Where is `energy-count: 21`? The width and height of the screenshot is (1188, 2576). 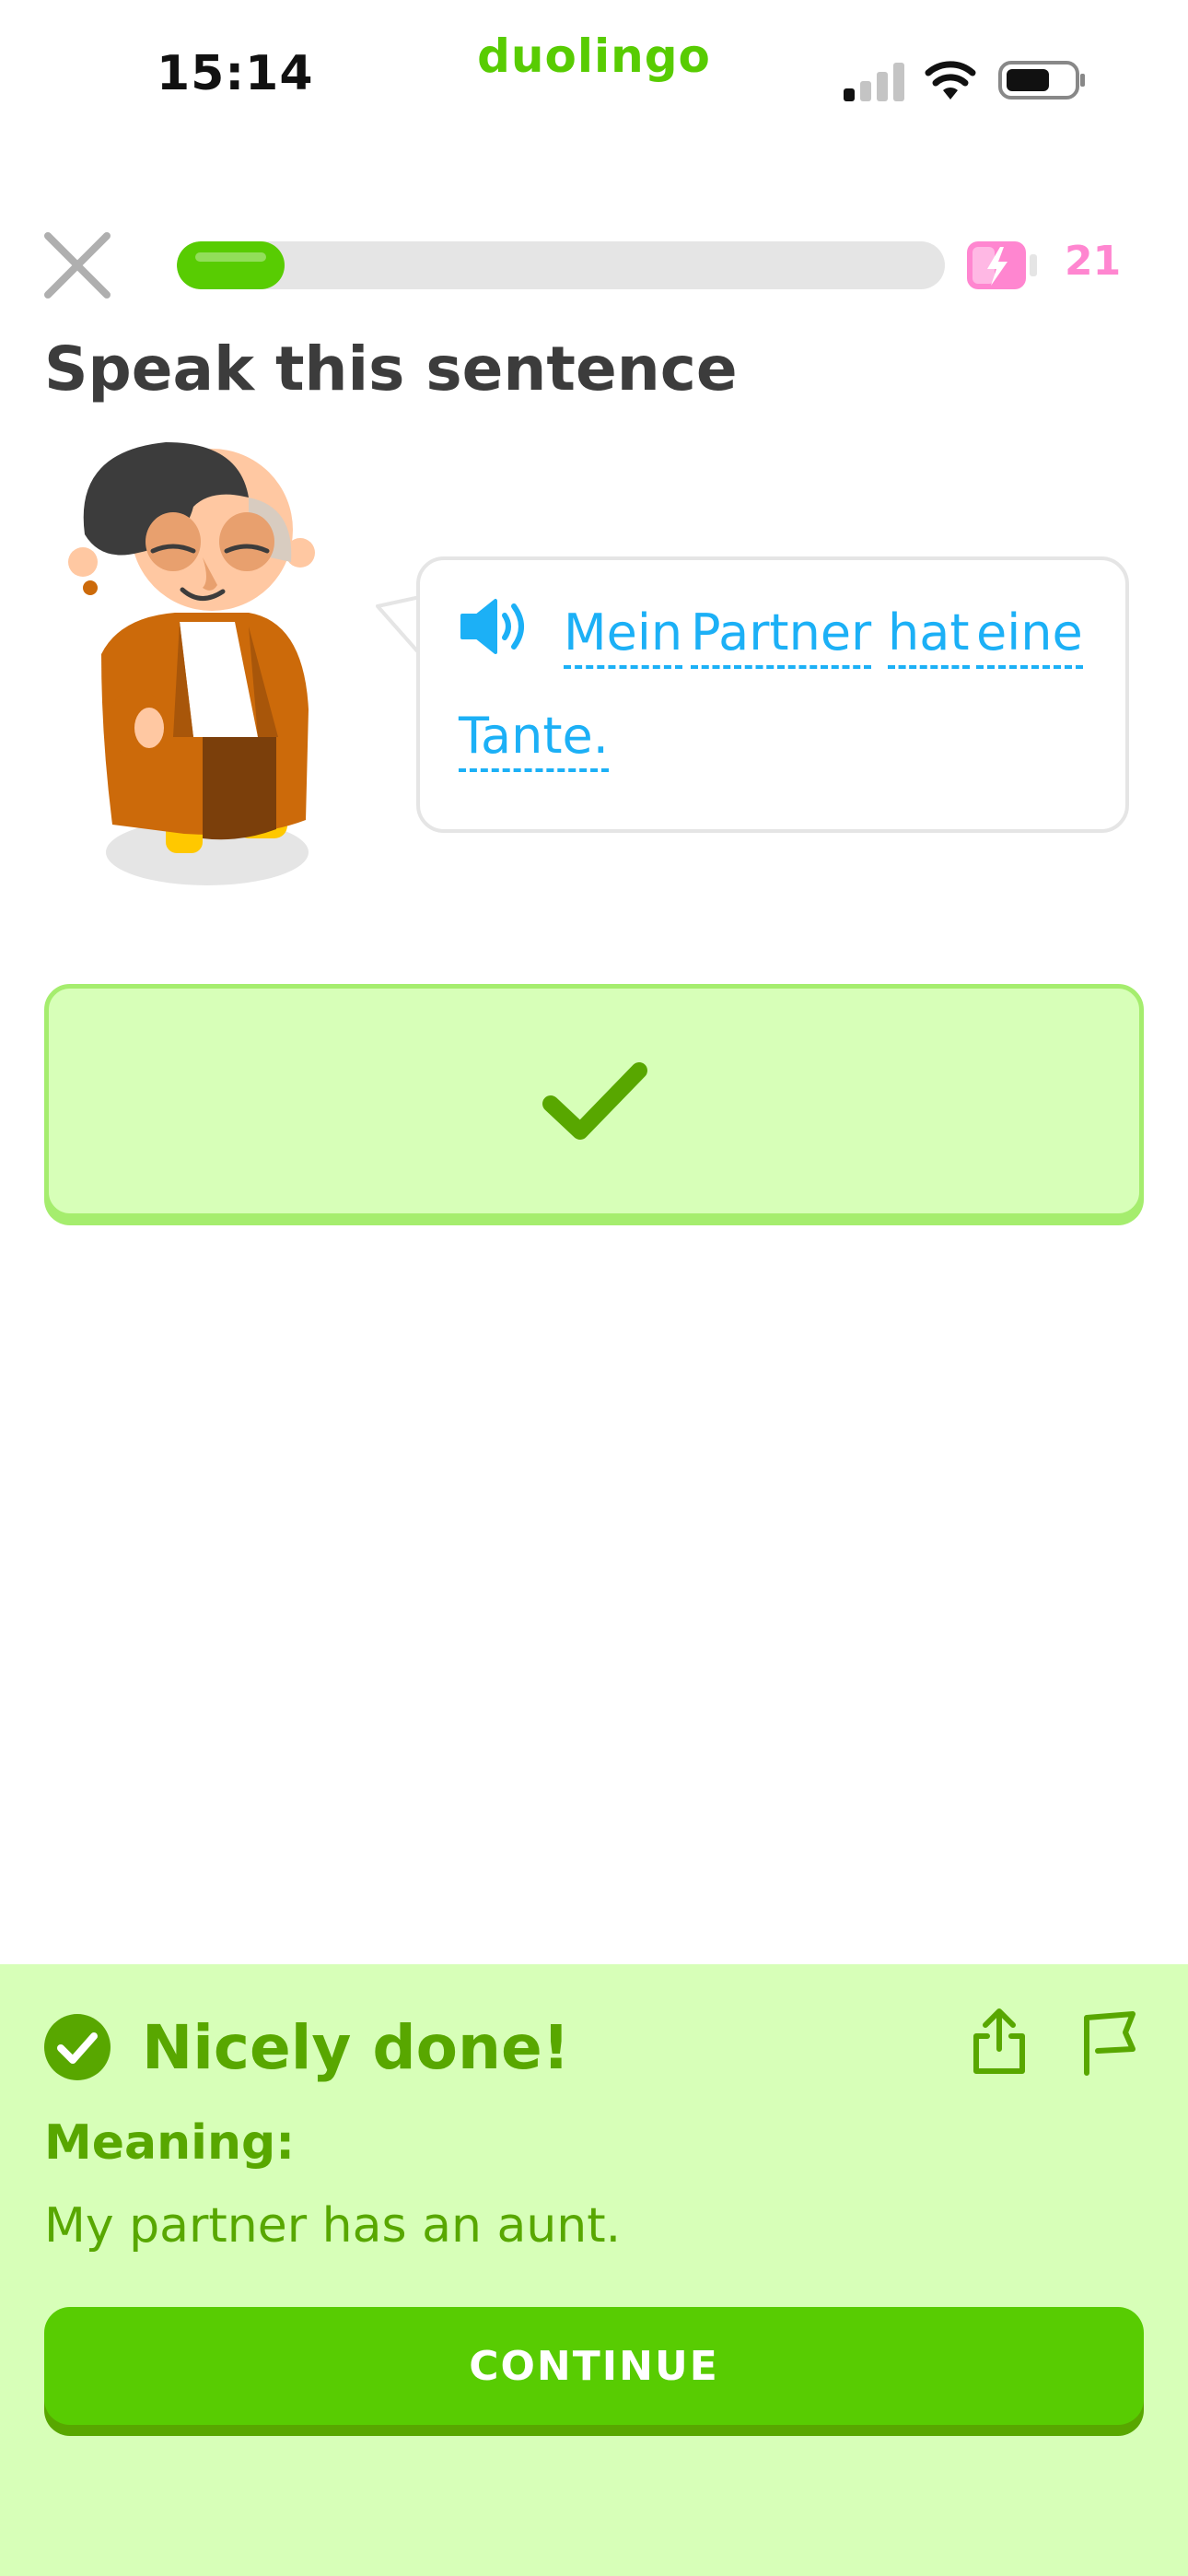
energy-count: 21 is located at coordinates (1093, 261).